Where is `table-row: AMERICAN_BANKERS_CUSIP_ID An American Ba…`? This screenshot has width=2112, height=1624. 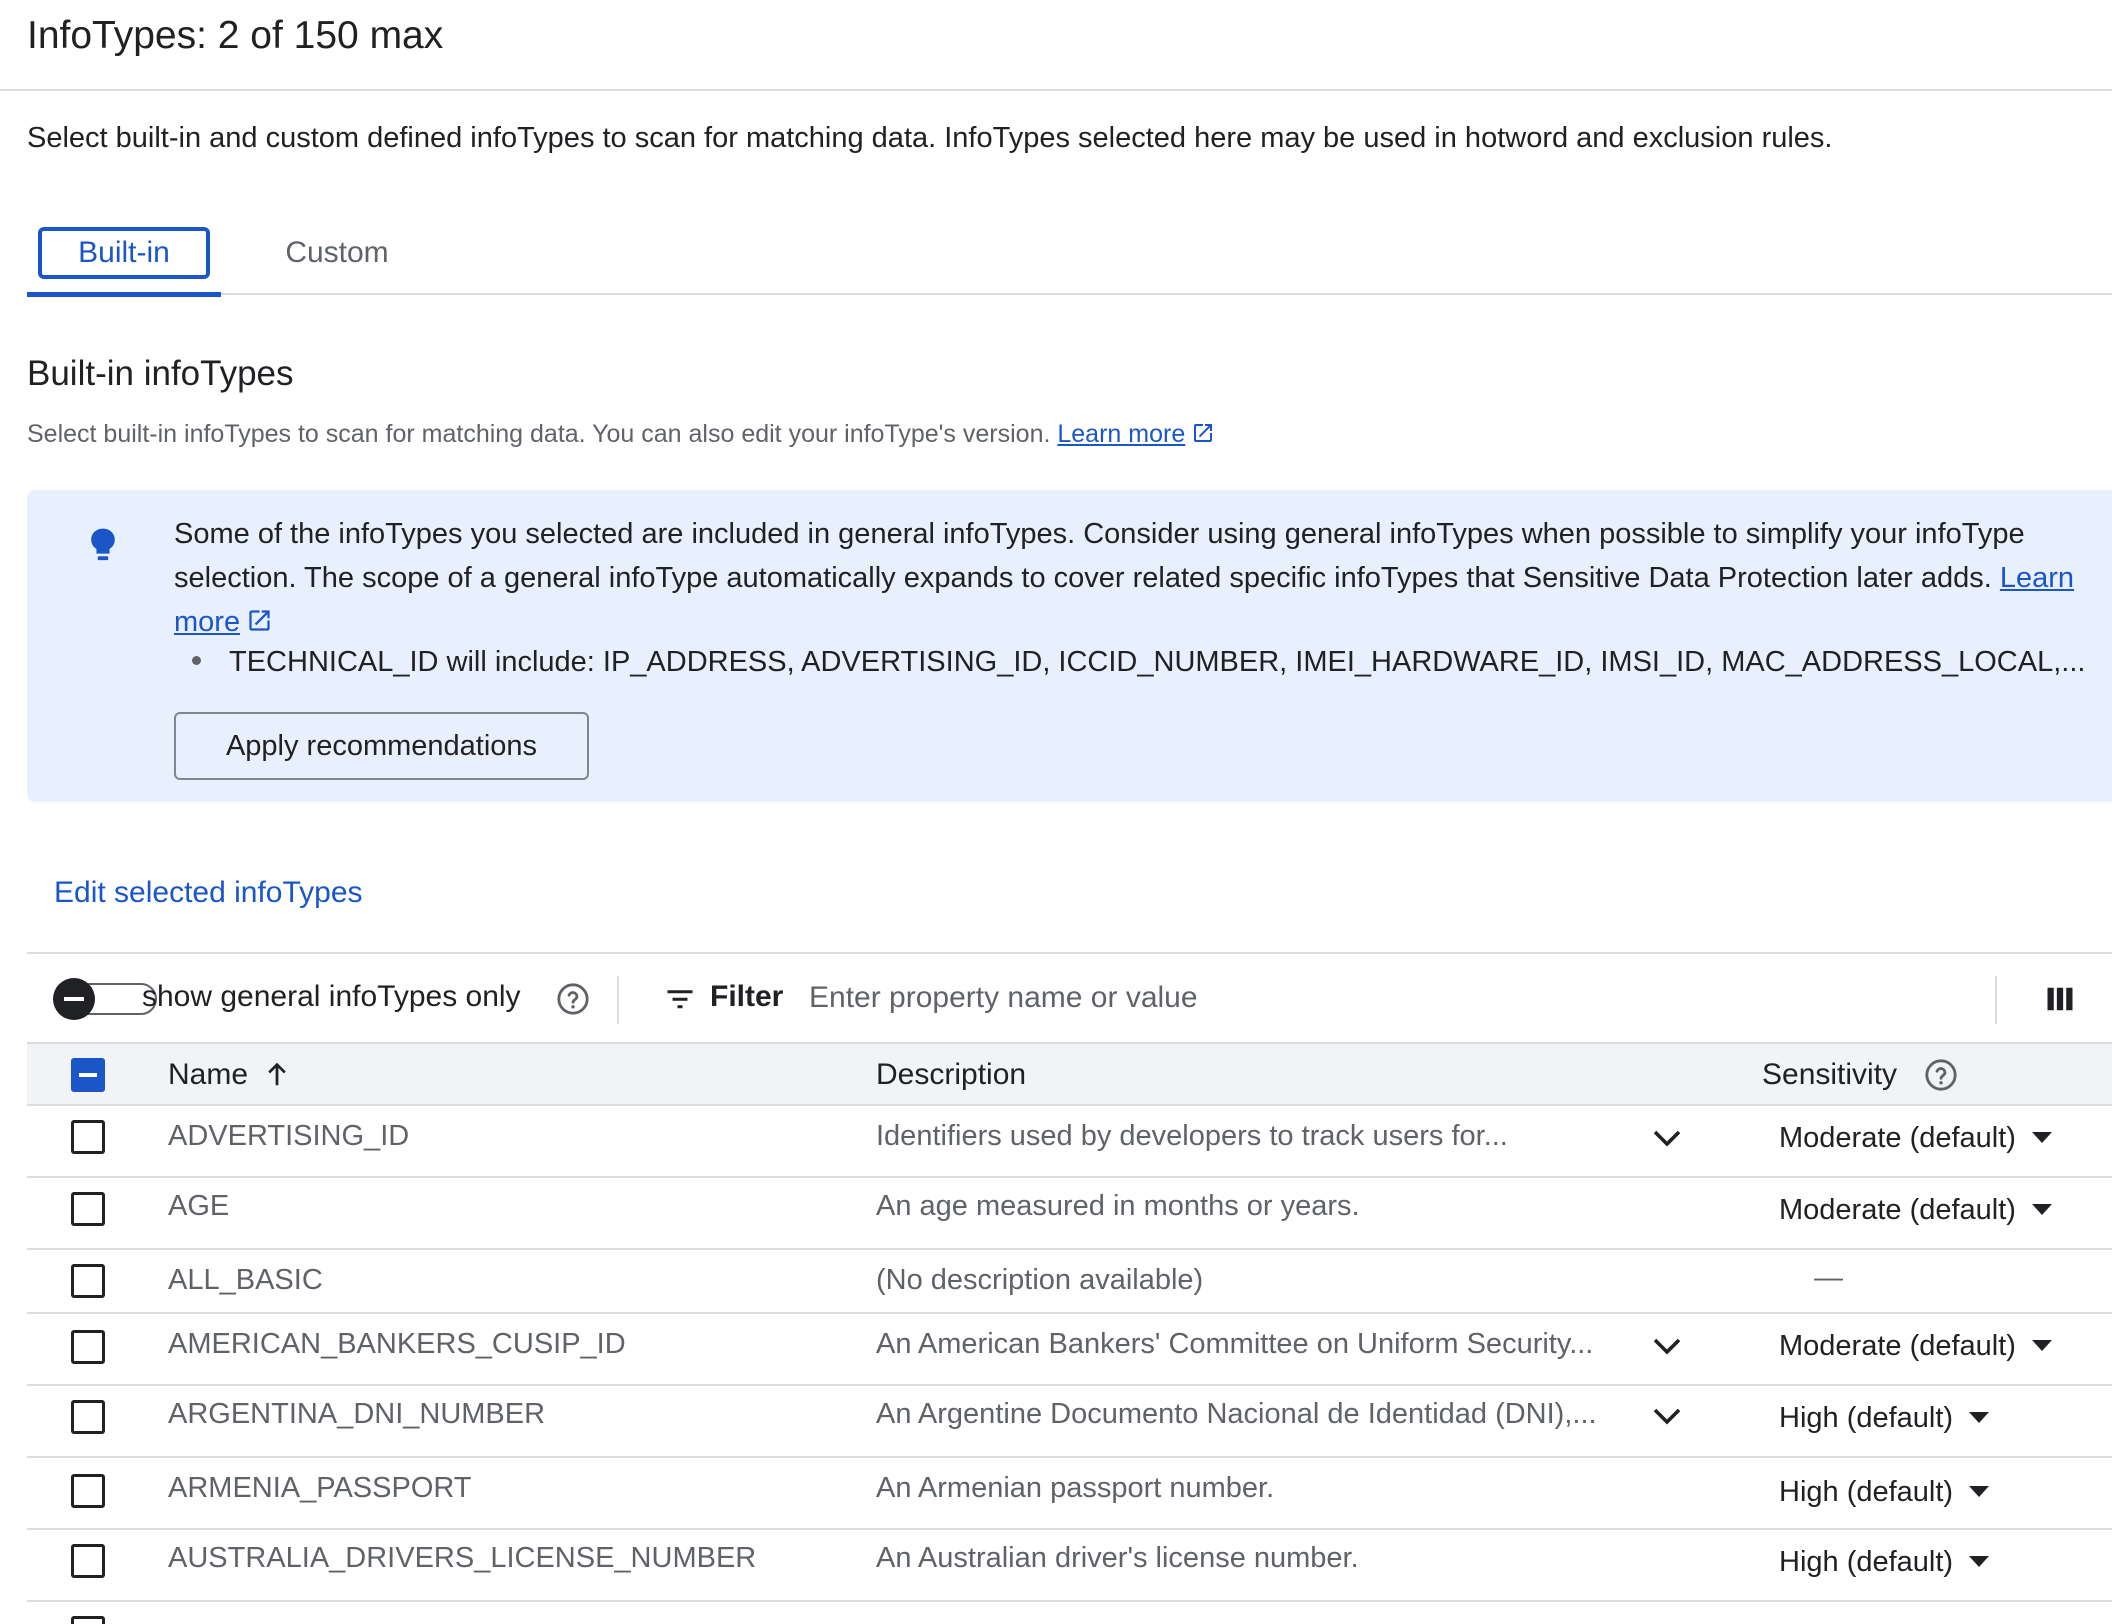
table-row: AMERICAN_BANKERS_CUSIP_ID An American Ba… is located at coordinates (1069, 1350).